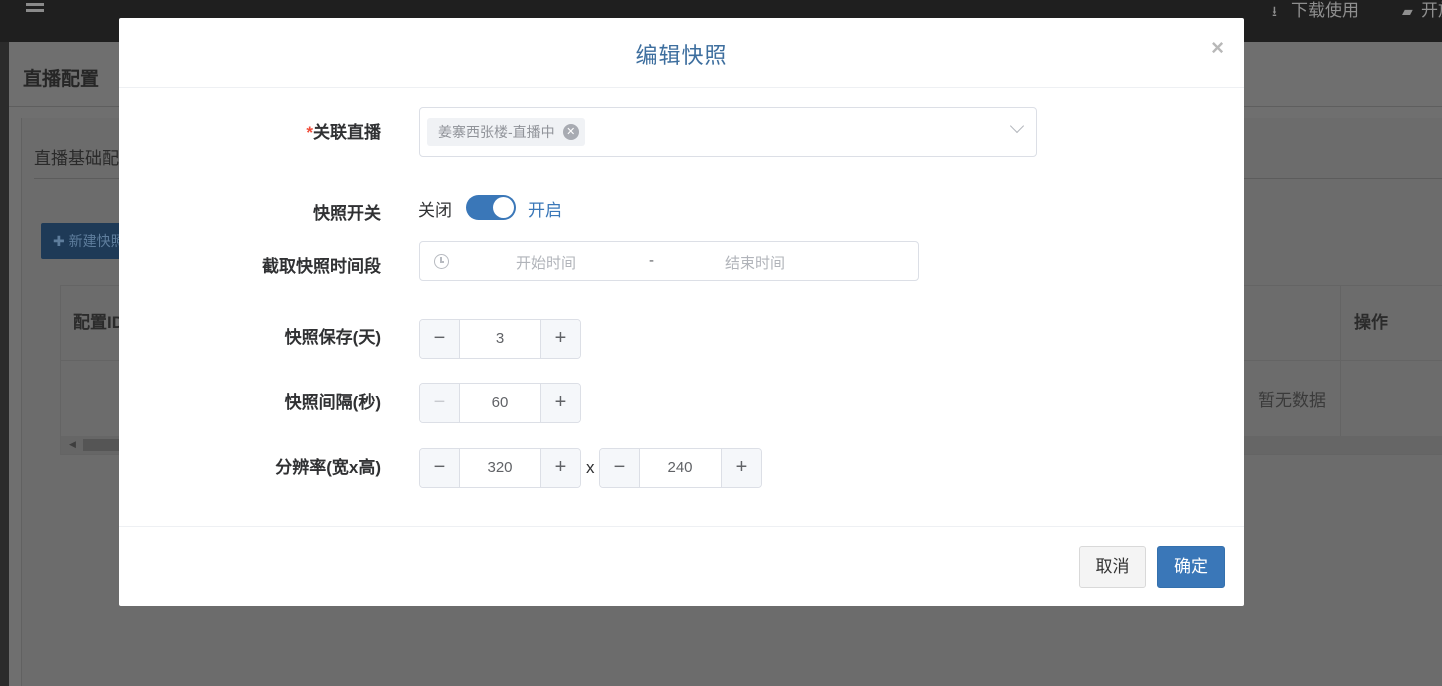  I want to click on required-mark: *, so click(309, 132).